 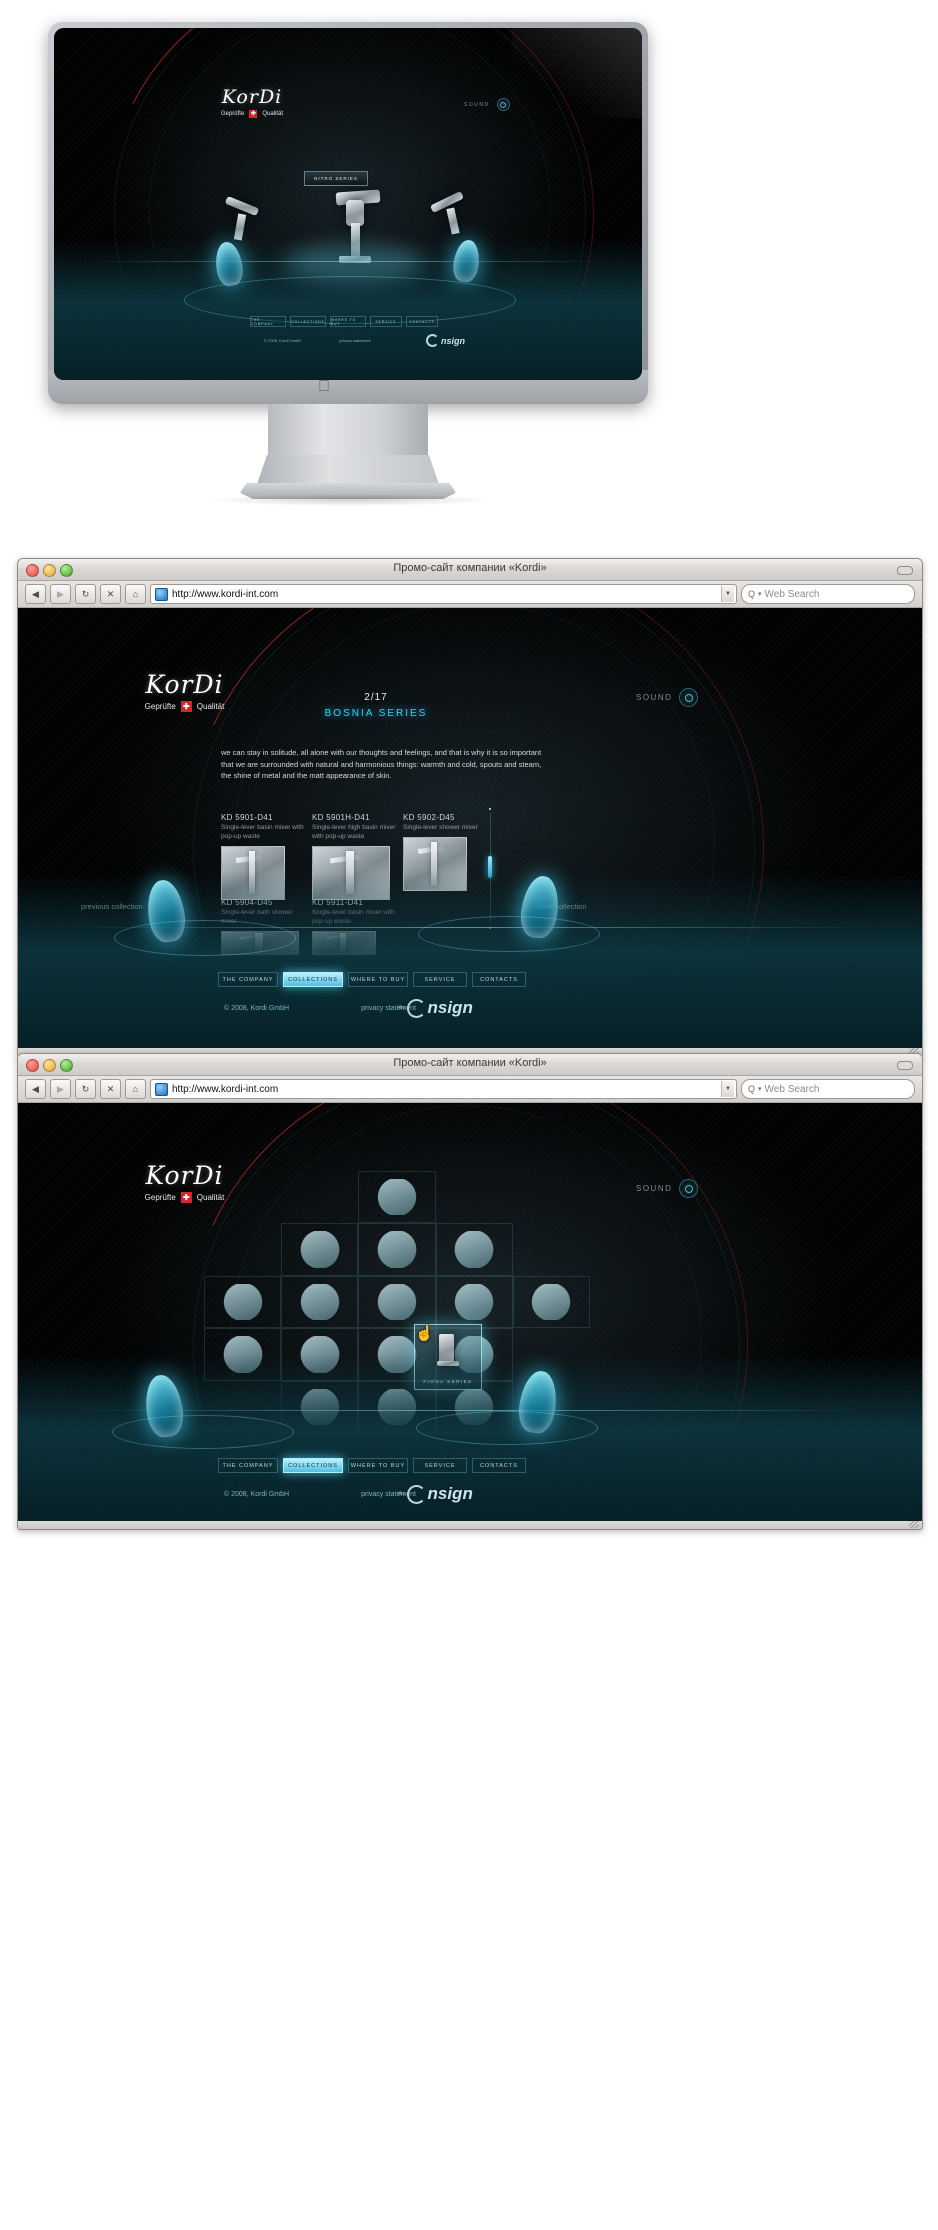 What do you see at coordinates (435, 1494) in the screenshot?
I see `agency-logo-grid: the nsign` at bounding box center [435, 1494].